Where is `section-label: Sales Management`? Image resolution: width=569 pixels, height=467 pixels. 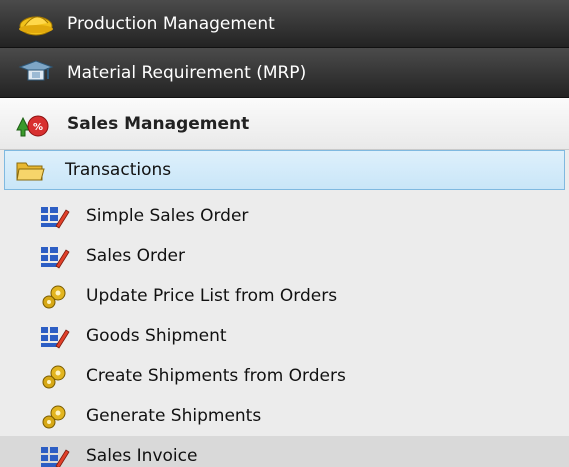 section-label: Sales Management is located at coordinates (158, 123).